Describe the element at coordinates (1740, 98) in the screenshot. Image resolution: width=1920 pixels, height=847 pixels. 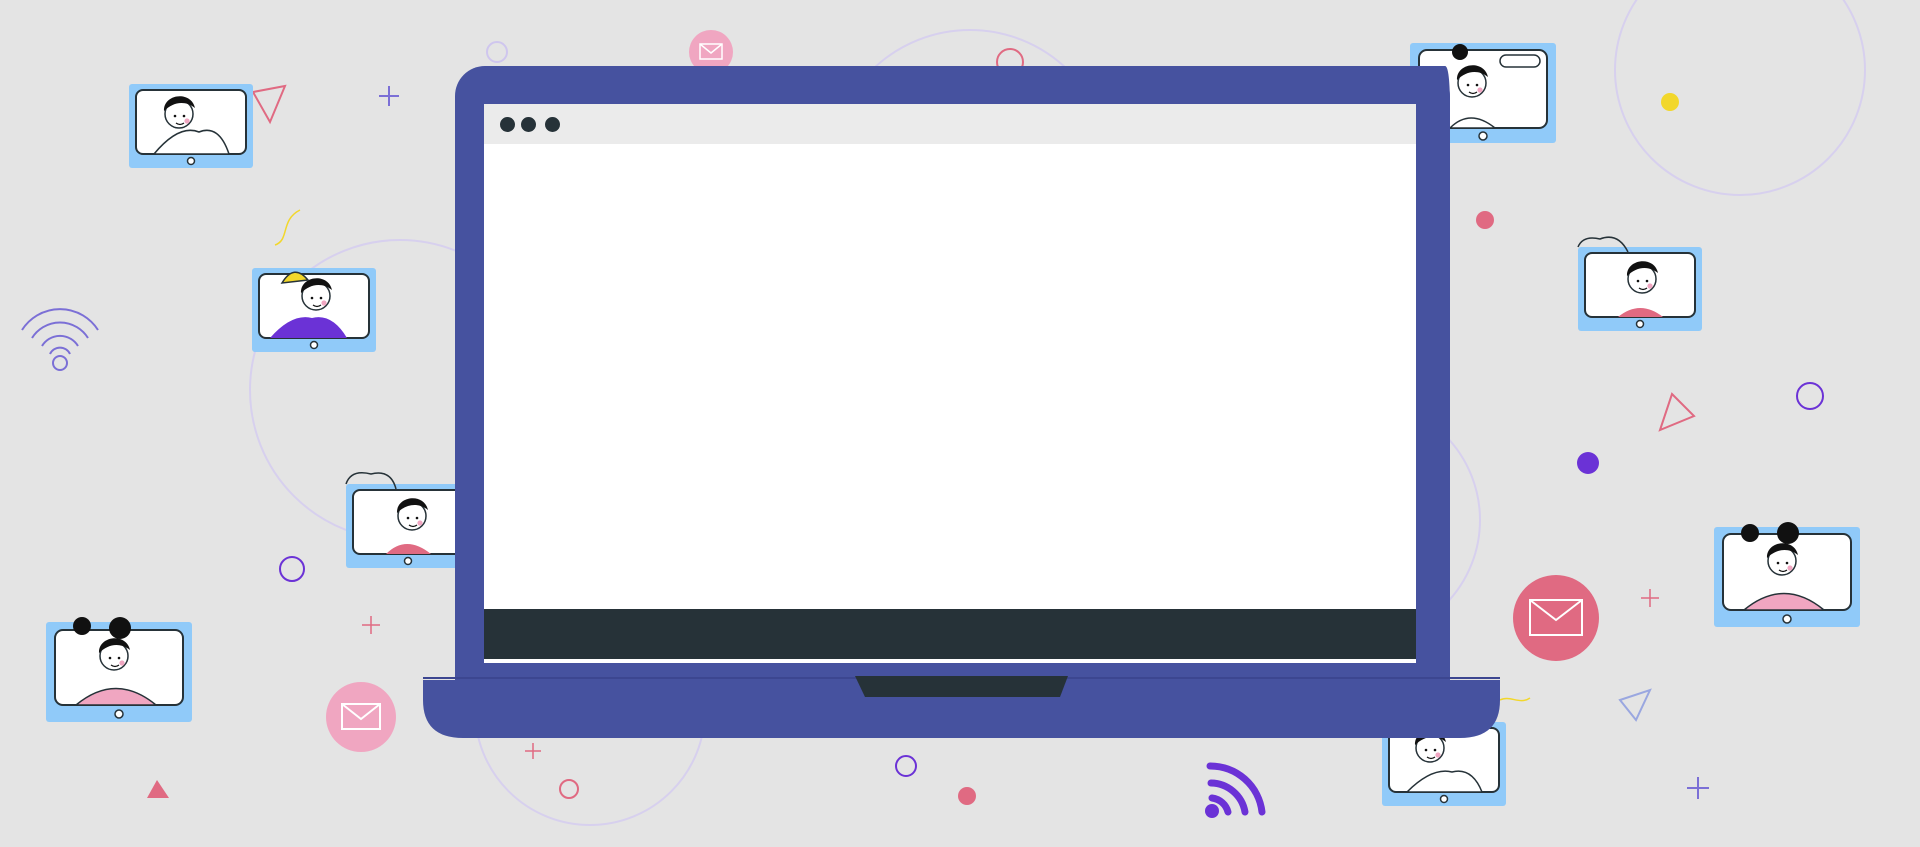
I see `deco-ring` at that location.